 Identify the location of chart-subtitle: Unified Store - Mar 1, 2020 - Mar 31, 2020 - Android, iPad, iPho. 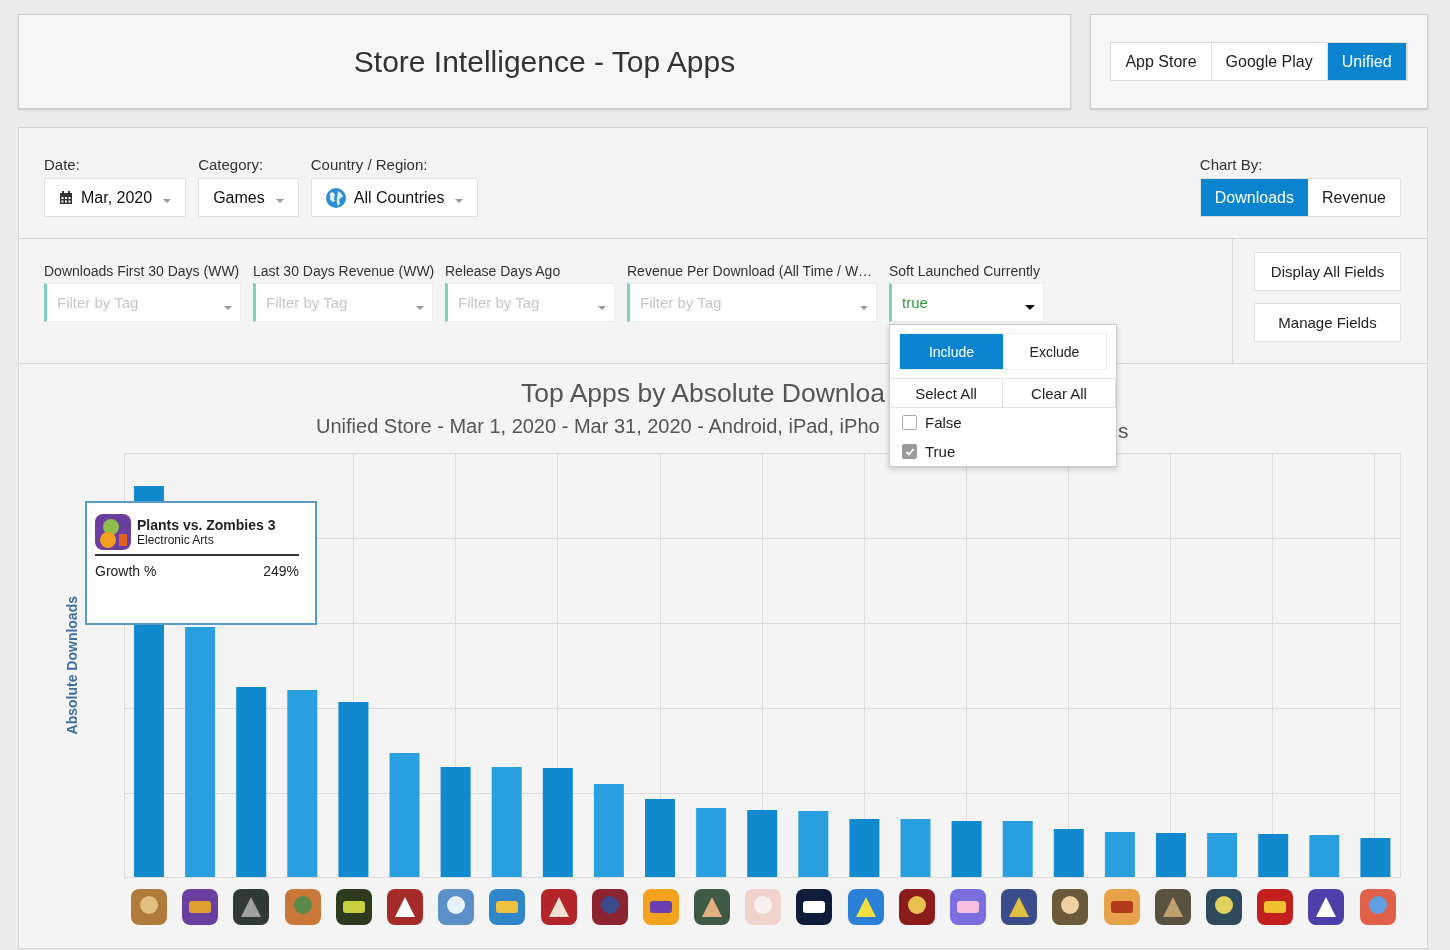
(598, 426).